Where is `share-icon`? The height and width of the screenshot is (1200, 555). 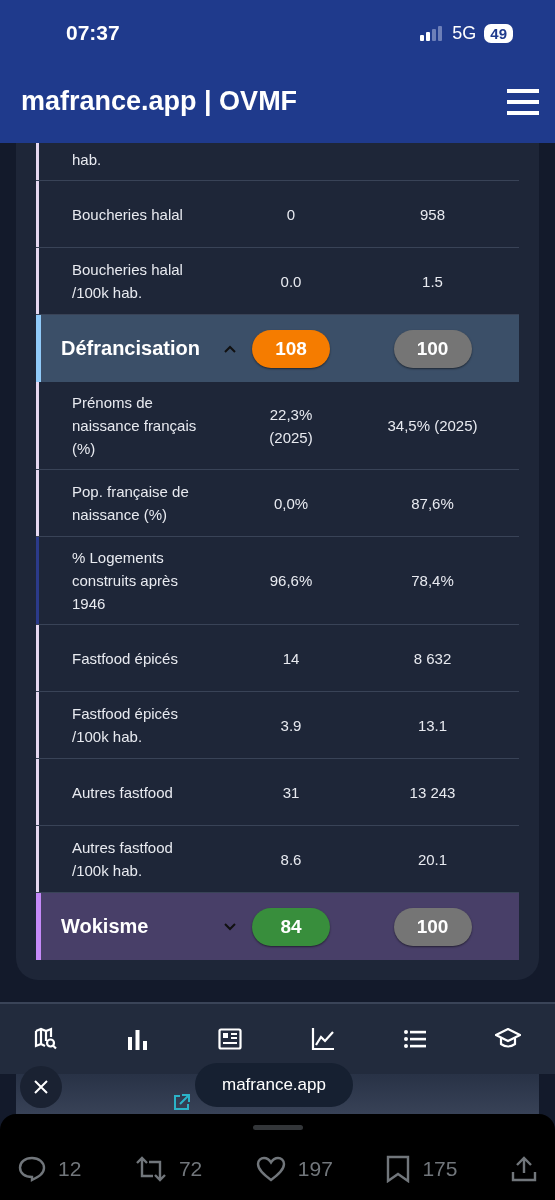
share-icon is located at coordinates (524, 1169).